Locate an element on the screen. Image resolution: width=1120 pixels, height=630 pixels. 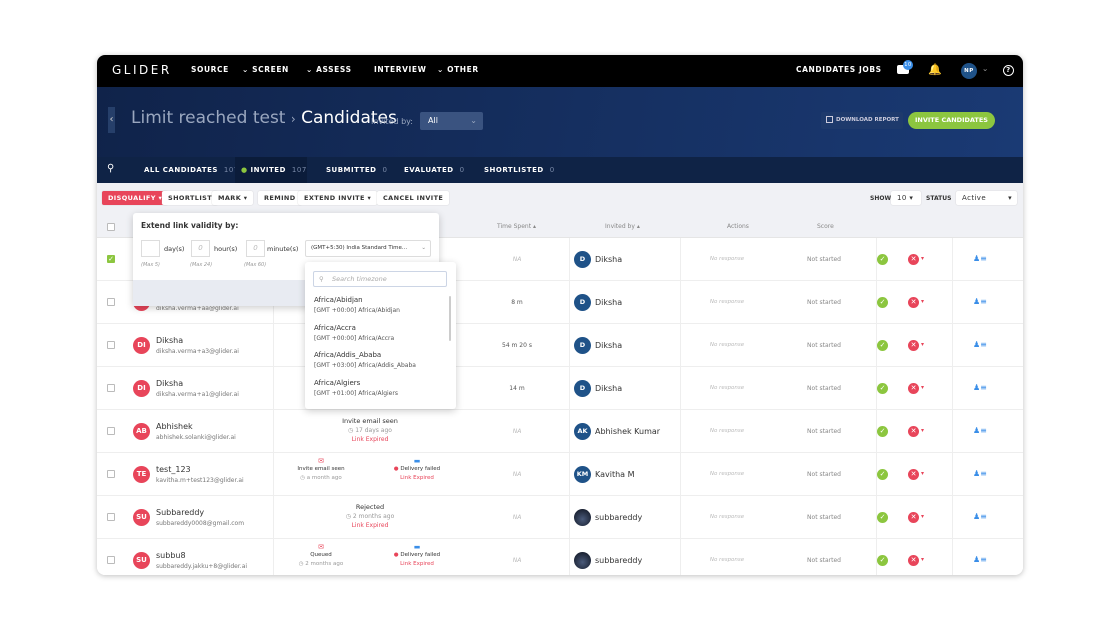
candidate-name: Abhishek is located at coordinates (174, 426).